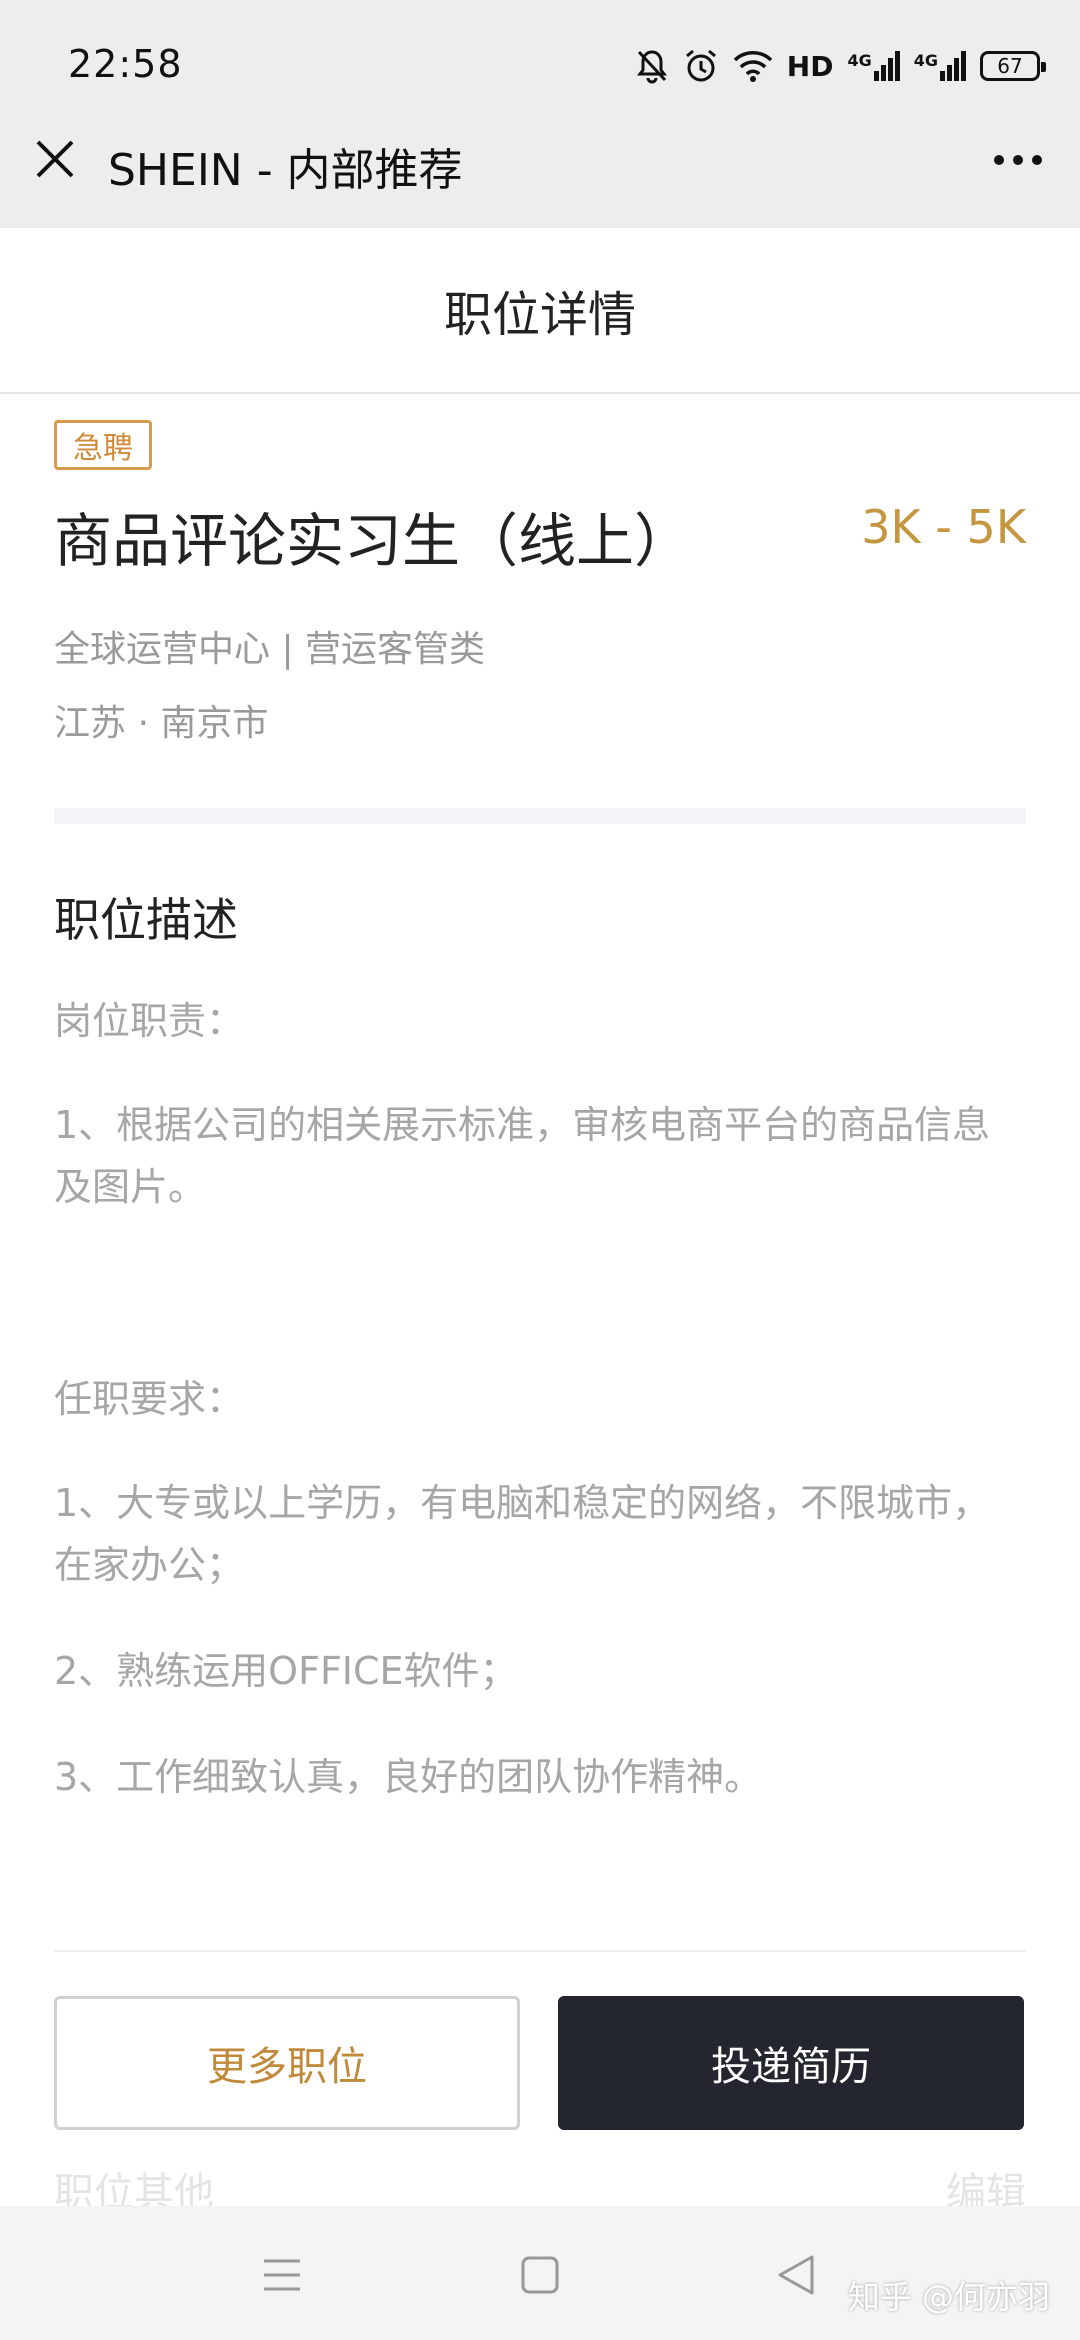 The height and width of the screenshot is (2340, 1080). What do you see at coordinates (149, 1399) in the screenshot?
I see `requirements-heading: 任职要求：` at bounding box center [149, 1399].